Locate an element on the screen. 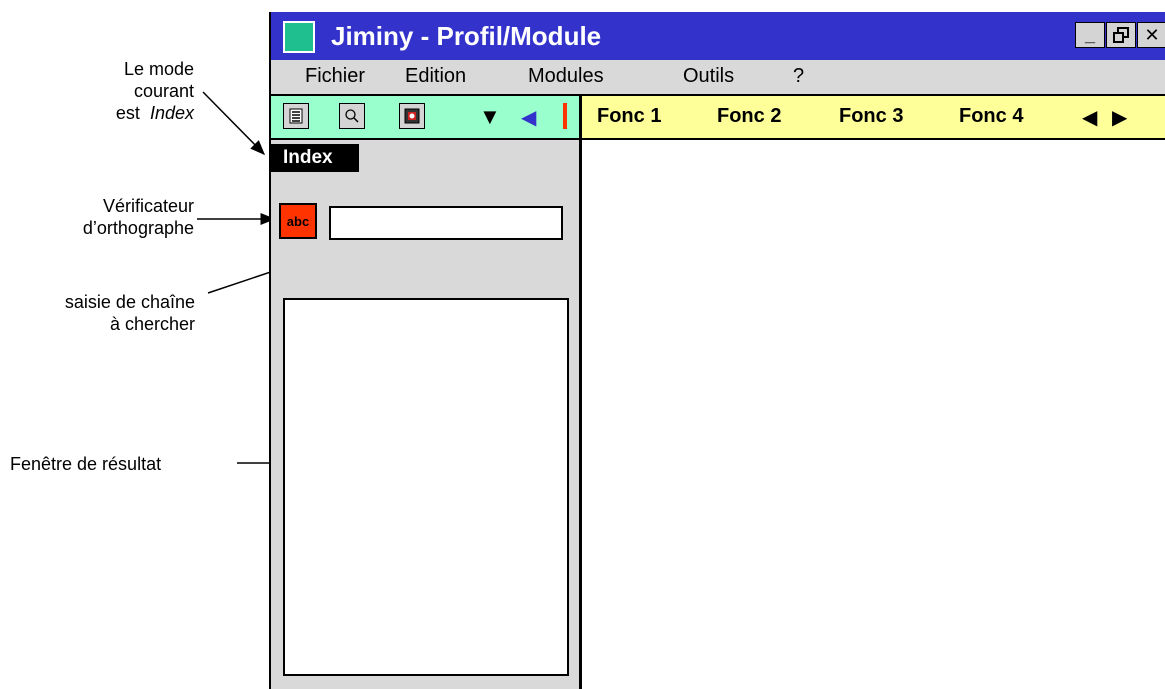 Image resolution: width=1165 pixels, height=689 pixels. restore-icon is located at coordinates (1121, 35).